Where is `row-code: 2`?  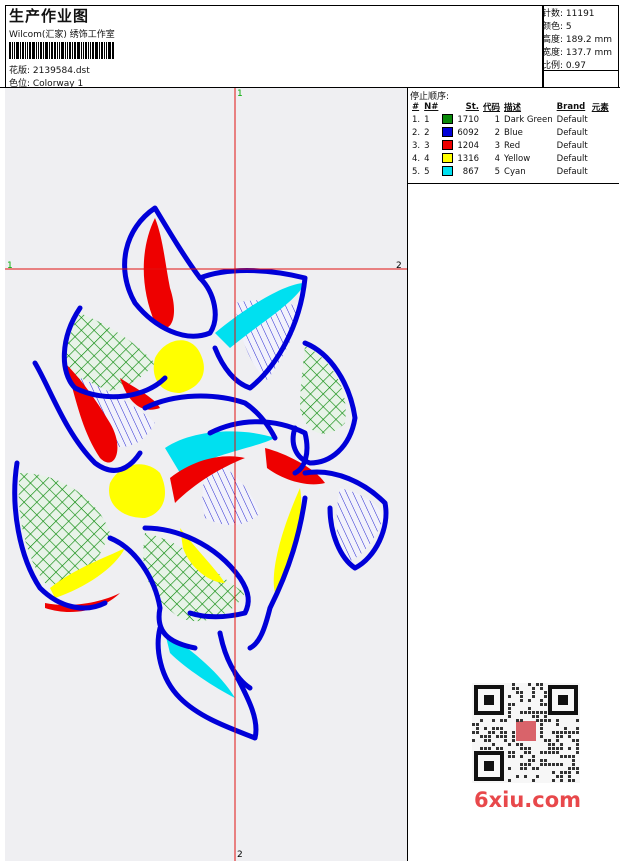
row-code: 2 is located at coordinates (497, 132).